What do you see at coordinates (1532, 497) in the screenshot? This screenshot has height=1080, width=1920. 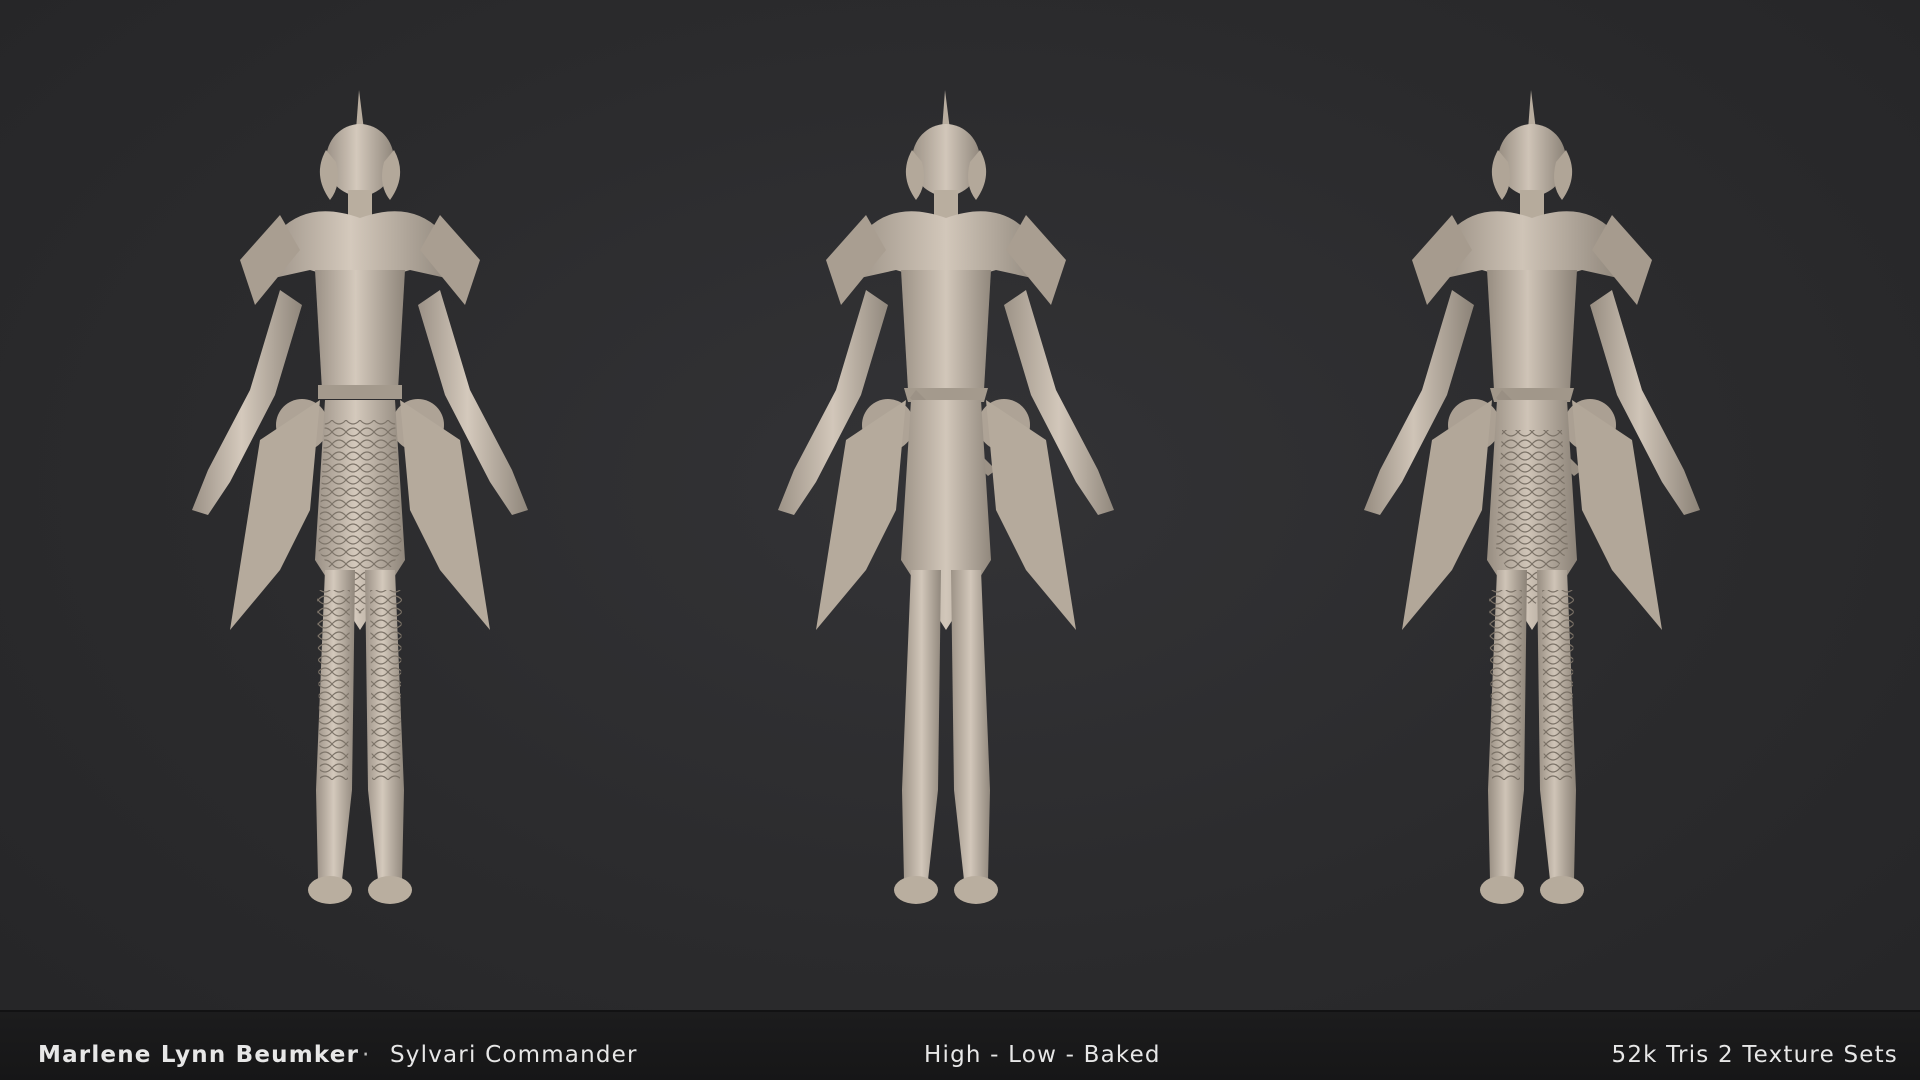 I see `armored-figure-baked-image` at bounding box center [1532, 497].